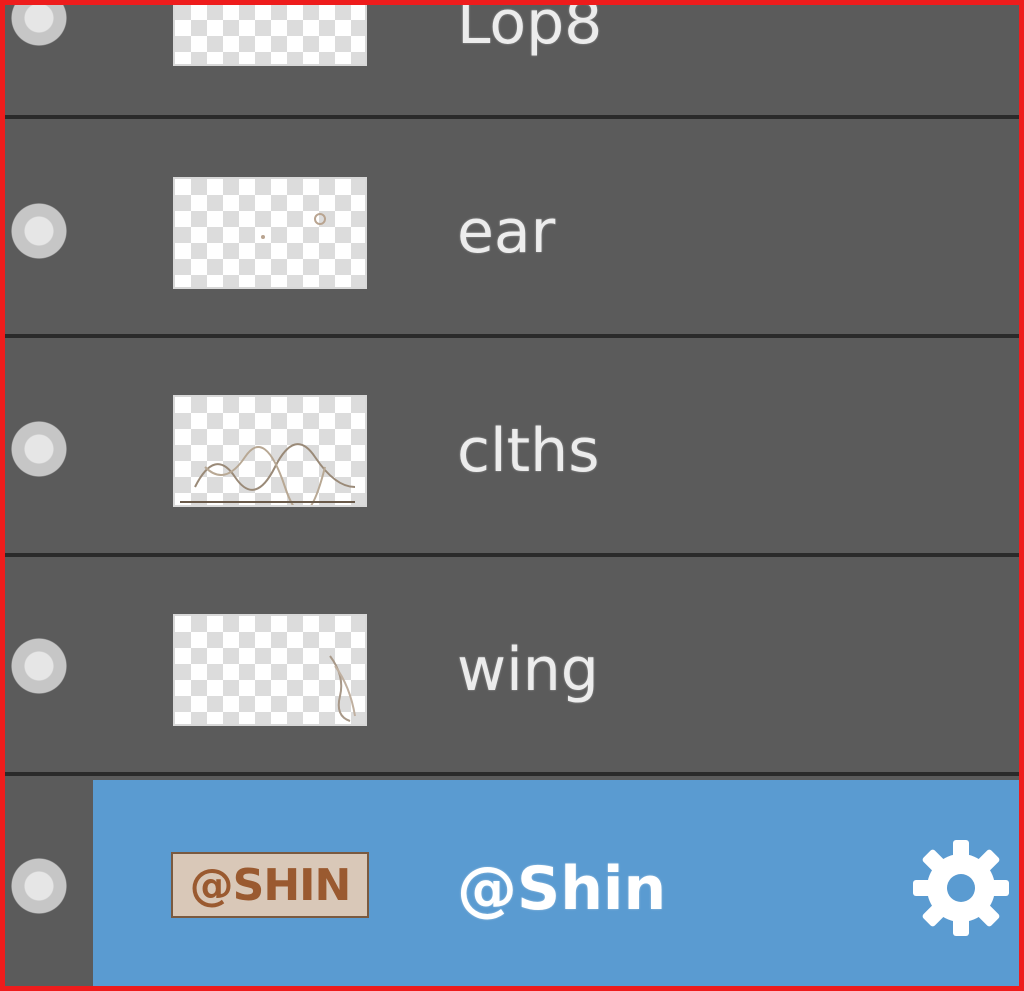  Describe the element at coordinates (528, 670) in the screenshot. I see `layer-name: wing` at that location.